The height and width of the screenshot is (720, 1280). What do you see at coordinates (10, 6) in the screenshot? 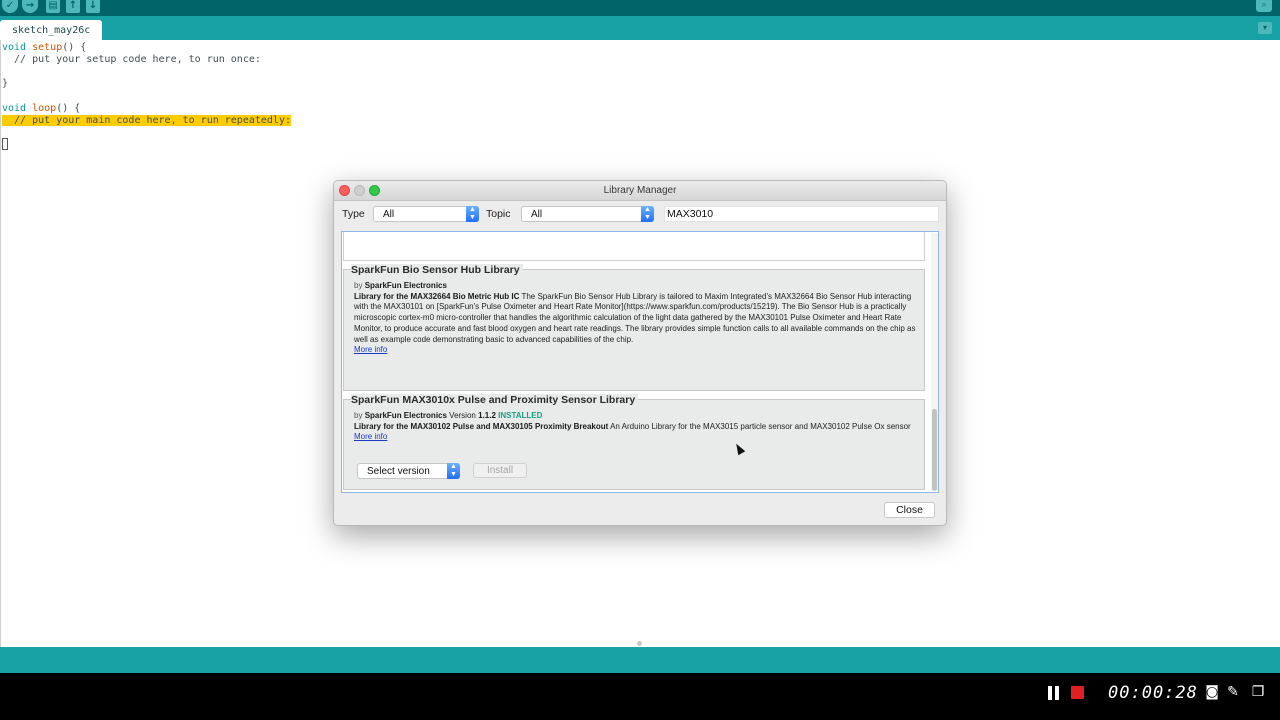
I see `verify-icon: ✓` at bounding box center [10, 6].